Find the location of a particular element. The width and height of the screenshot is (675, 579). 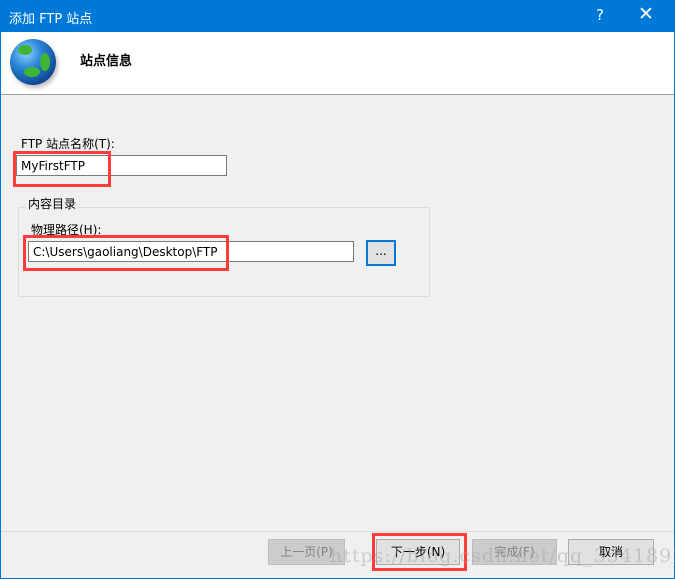

window-title: 添加 FTP 站点 is located at coordinates (51, 19).